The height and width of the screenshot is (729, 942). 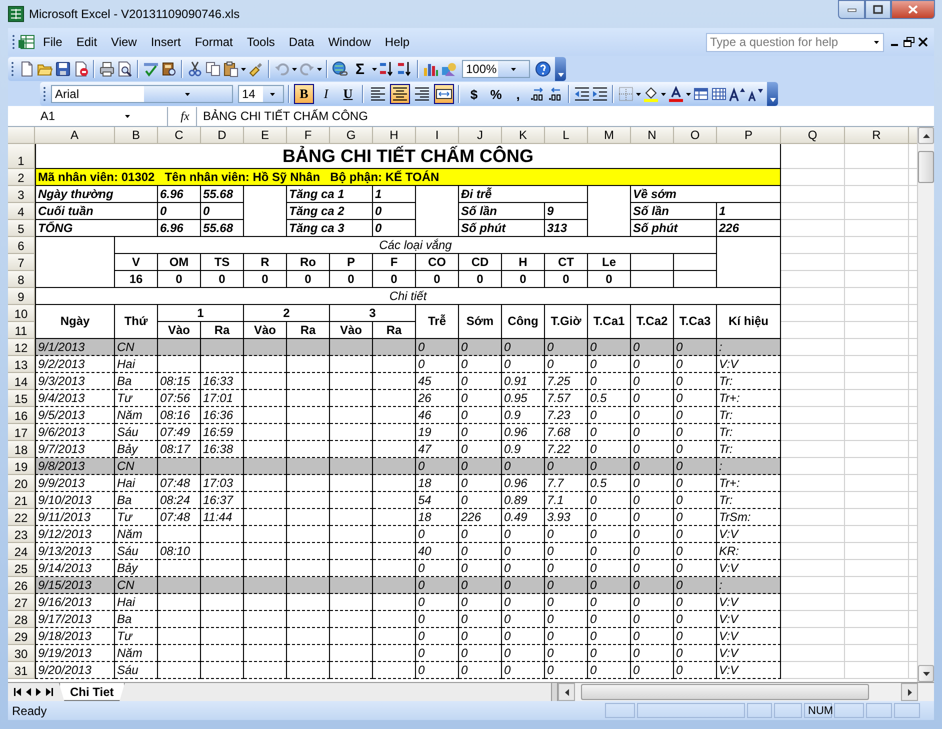 I want to click on toolbar-gripper, so click(x=12, y=69).